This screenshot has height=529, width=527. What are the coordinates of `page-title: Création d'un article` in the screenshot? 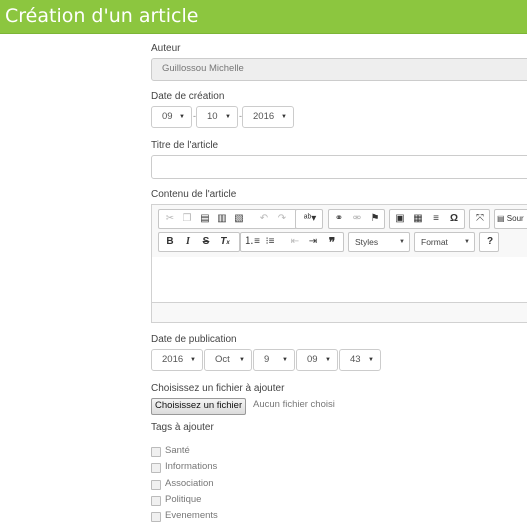 It's located at (102, 16).